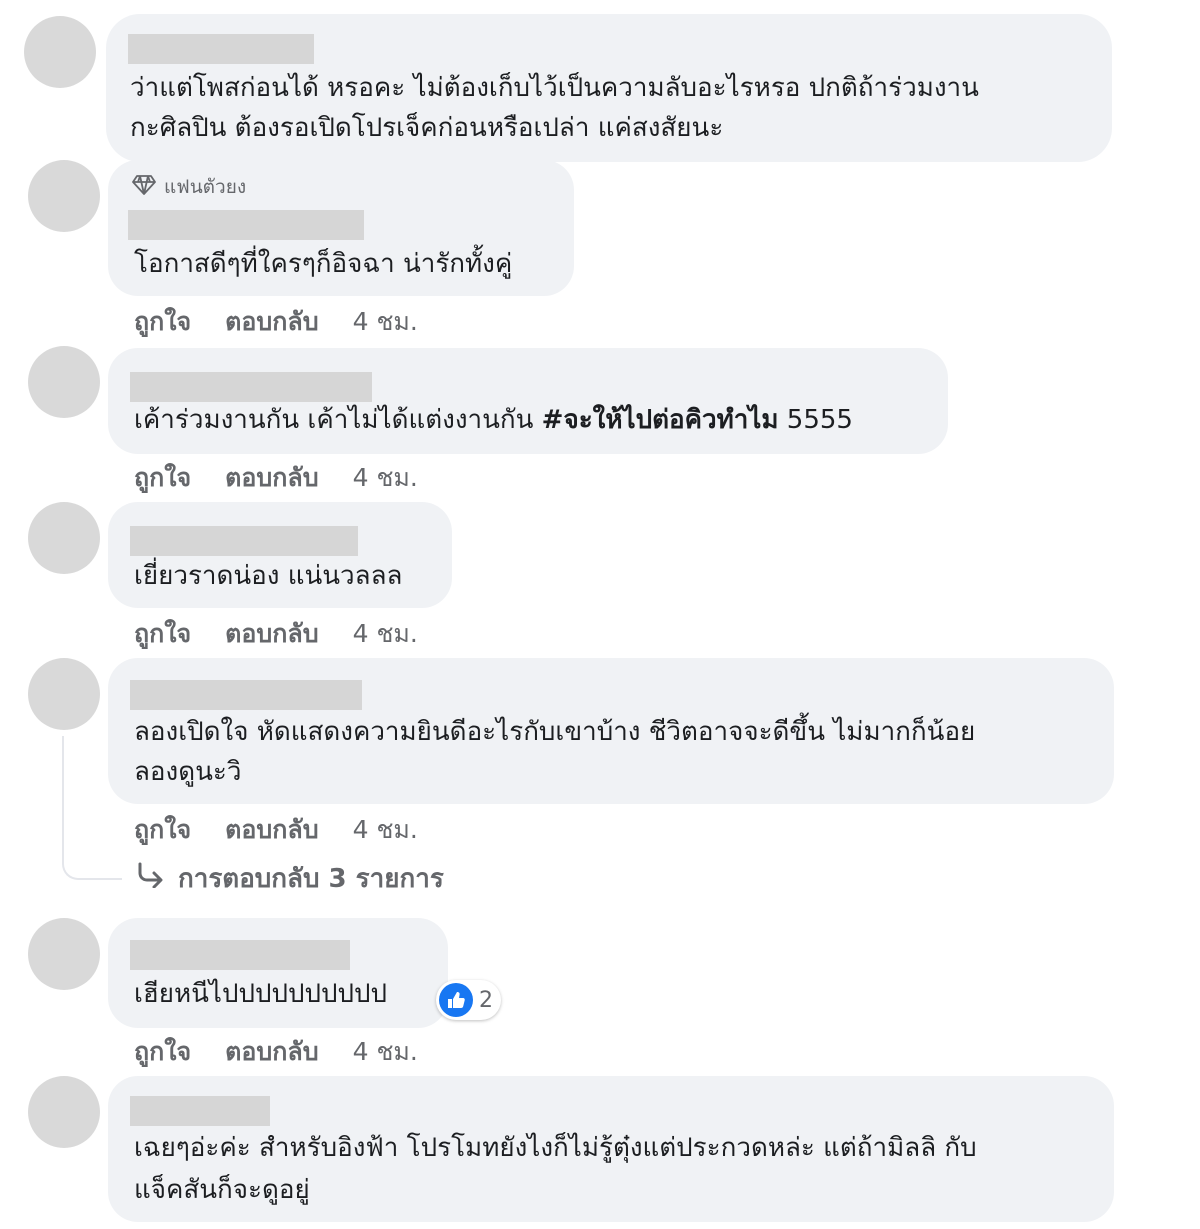  Describe the element at coordinates (323, 264) in the screenshot. I see `comment-text-line: โอกาสดีๆที่ใครๆก็อิจฉา น่ารักทั้งคู่` at that location.